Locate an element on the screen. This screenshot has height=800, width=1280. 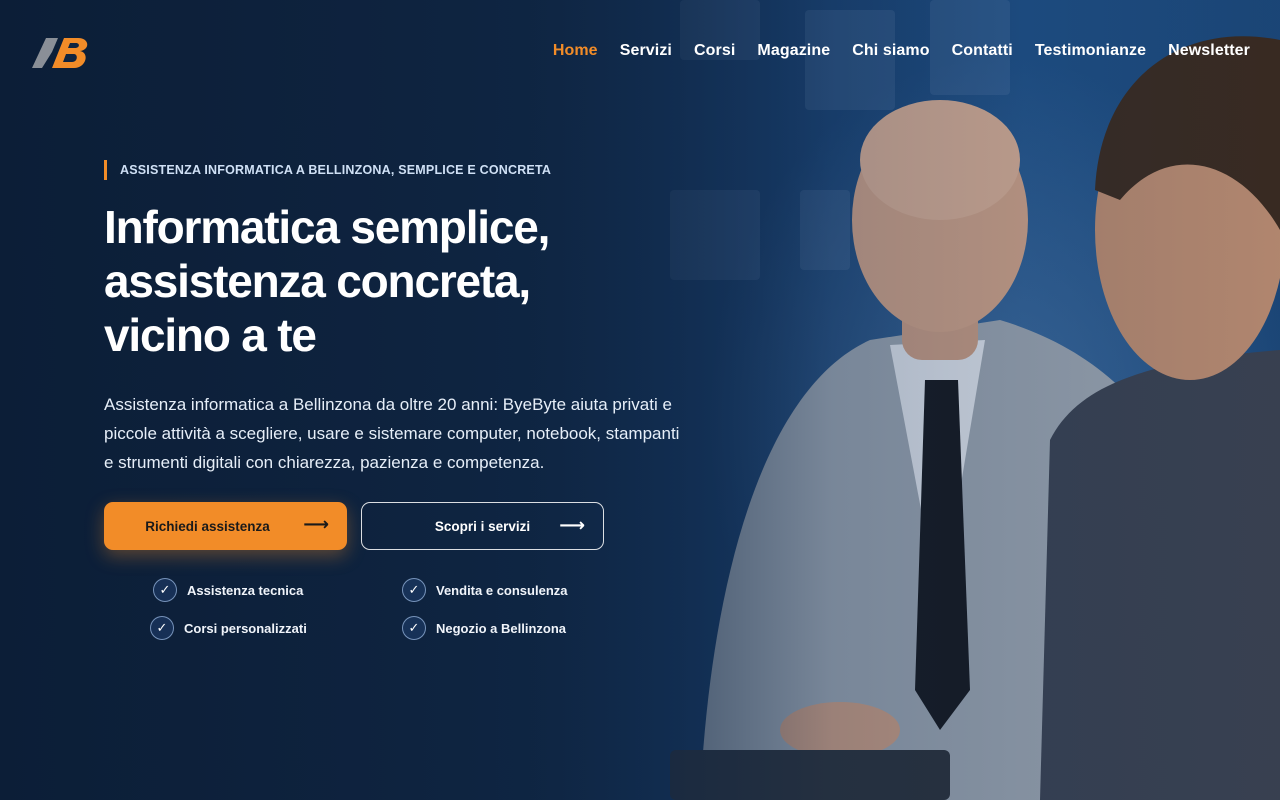
nav-item-testimonianze: Testimonianze is located at coordinates (1090, 51).